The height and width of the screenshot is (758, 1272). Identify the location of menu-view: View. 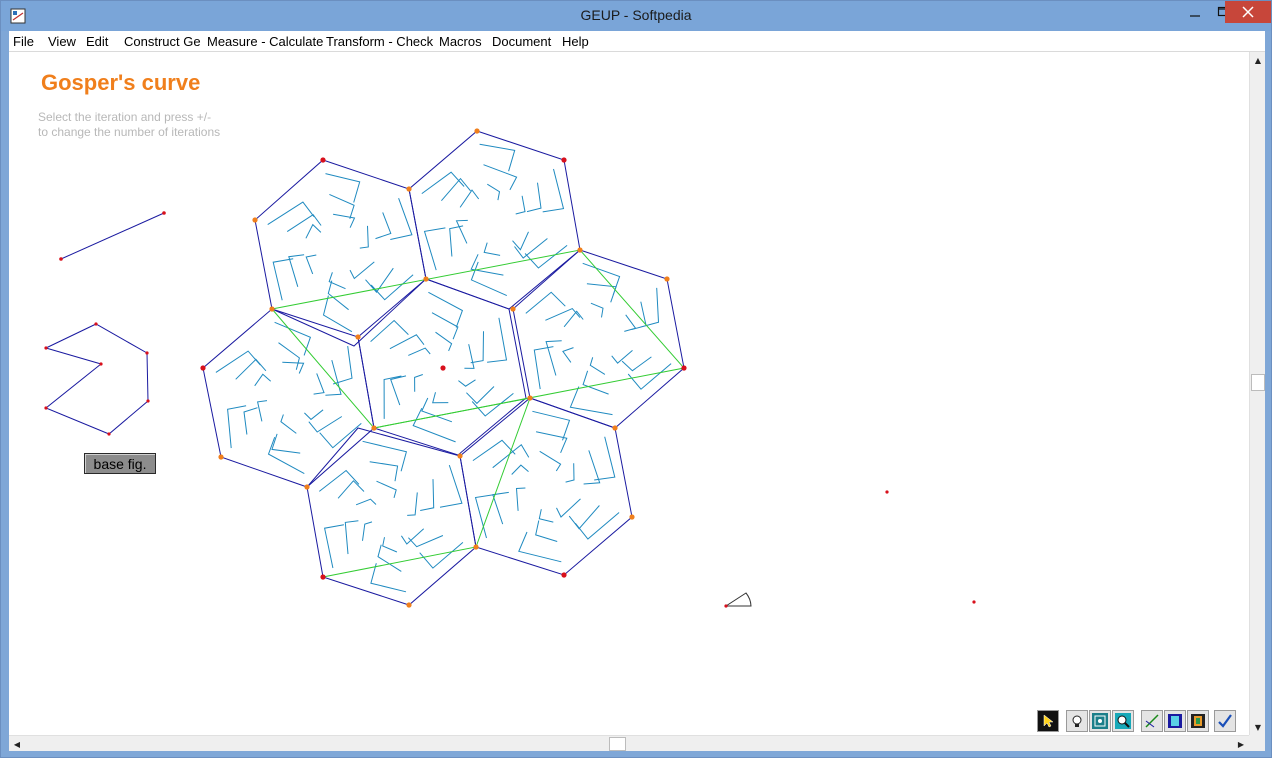
(62, 41).